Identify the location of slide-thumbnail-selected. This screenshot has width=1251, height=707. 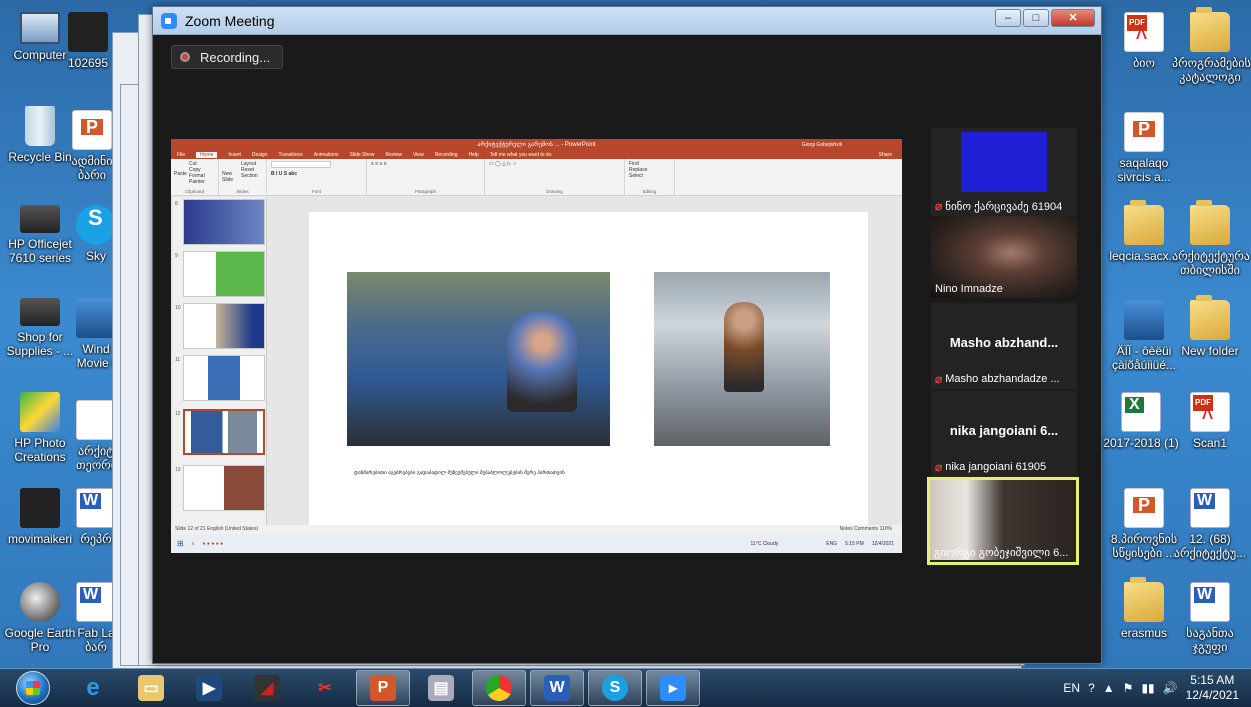
(224, 432).